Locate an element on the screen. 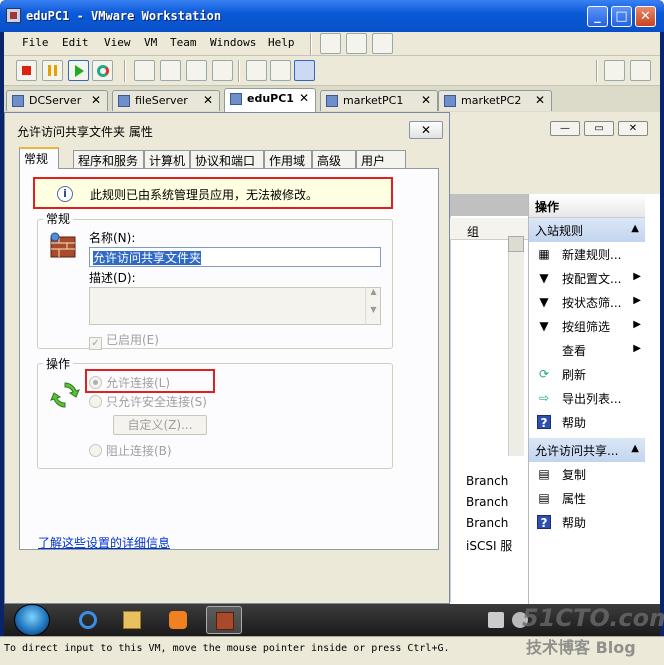 This screenshot has width=664, height=665. menu-edit: Edit is located at coordinates (75, 42).